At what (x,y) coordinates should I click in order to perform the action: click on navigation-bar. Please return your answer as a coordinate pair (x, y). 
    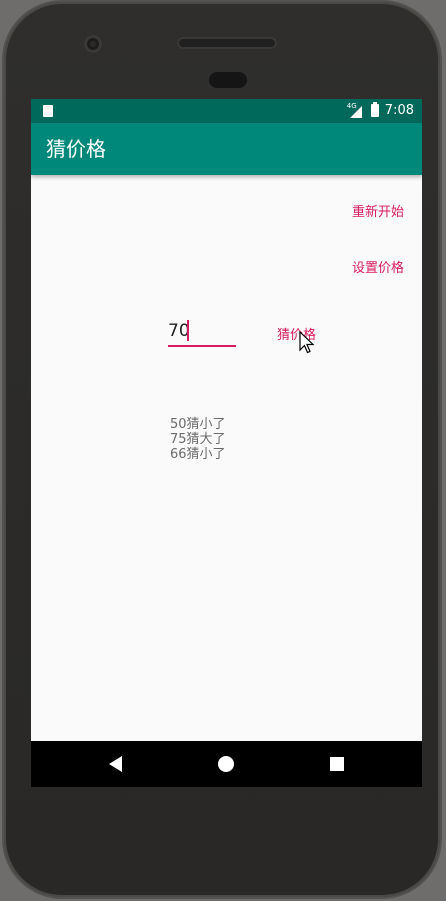
    Looking at the image, I should click on (226, 764).